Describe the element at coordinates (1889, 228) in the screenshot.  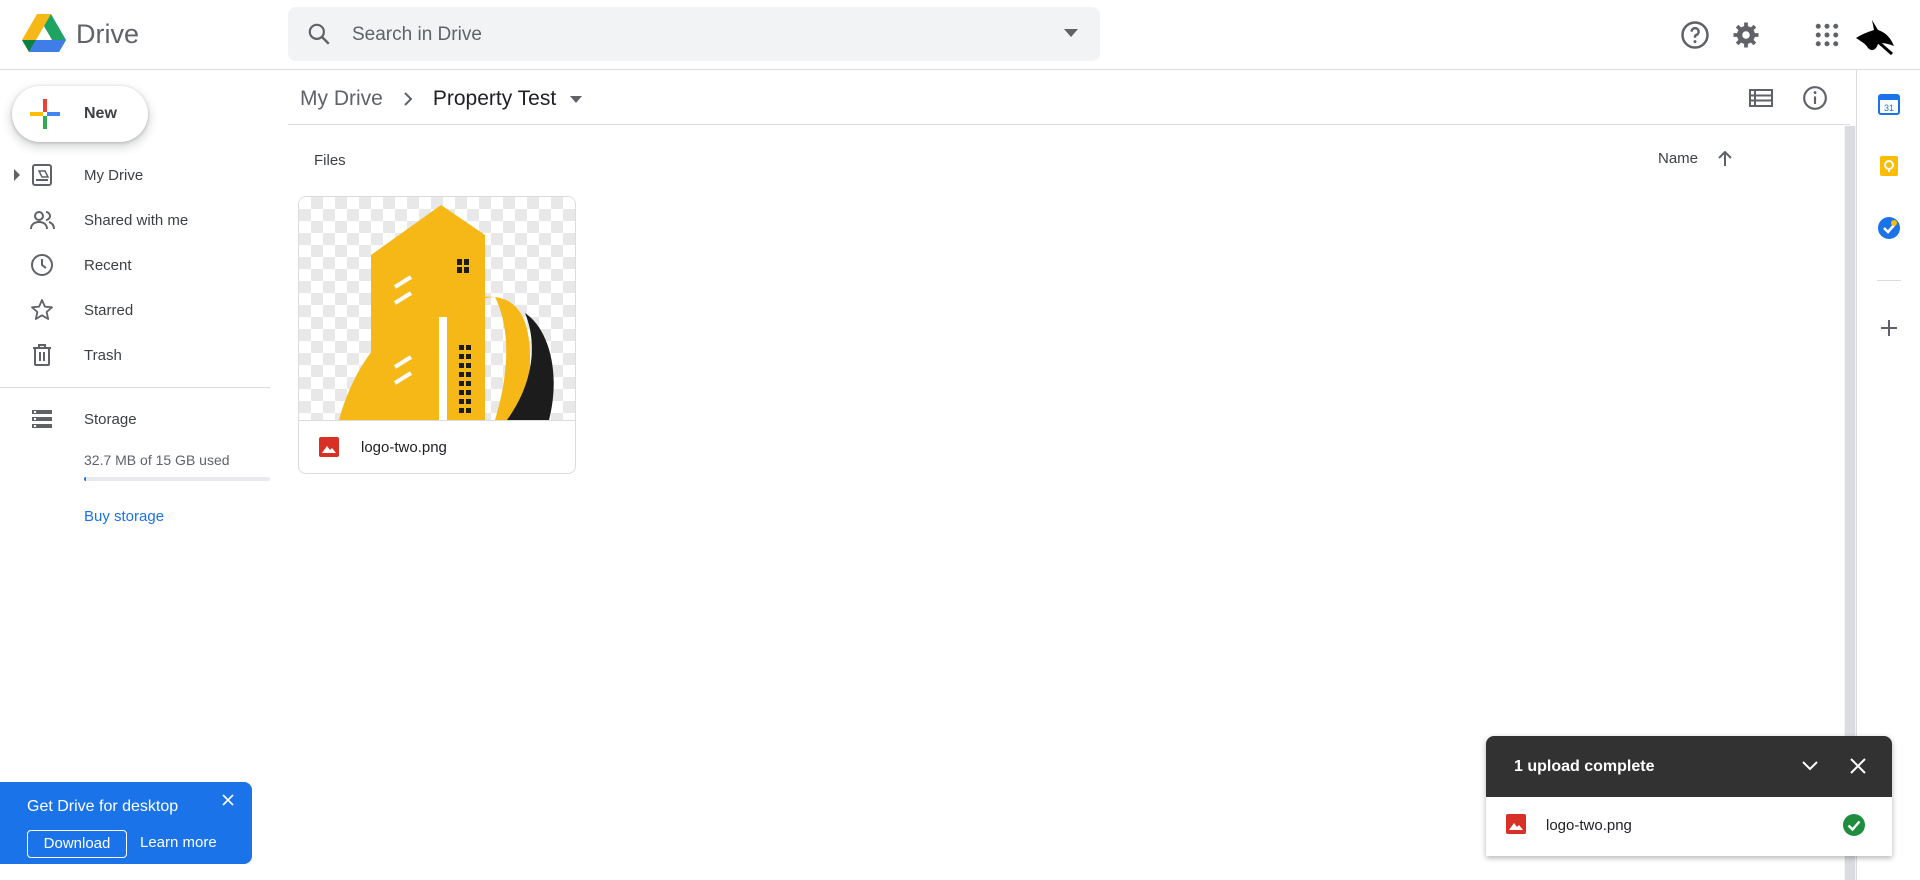
I see `tasks-icon` at that location.